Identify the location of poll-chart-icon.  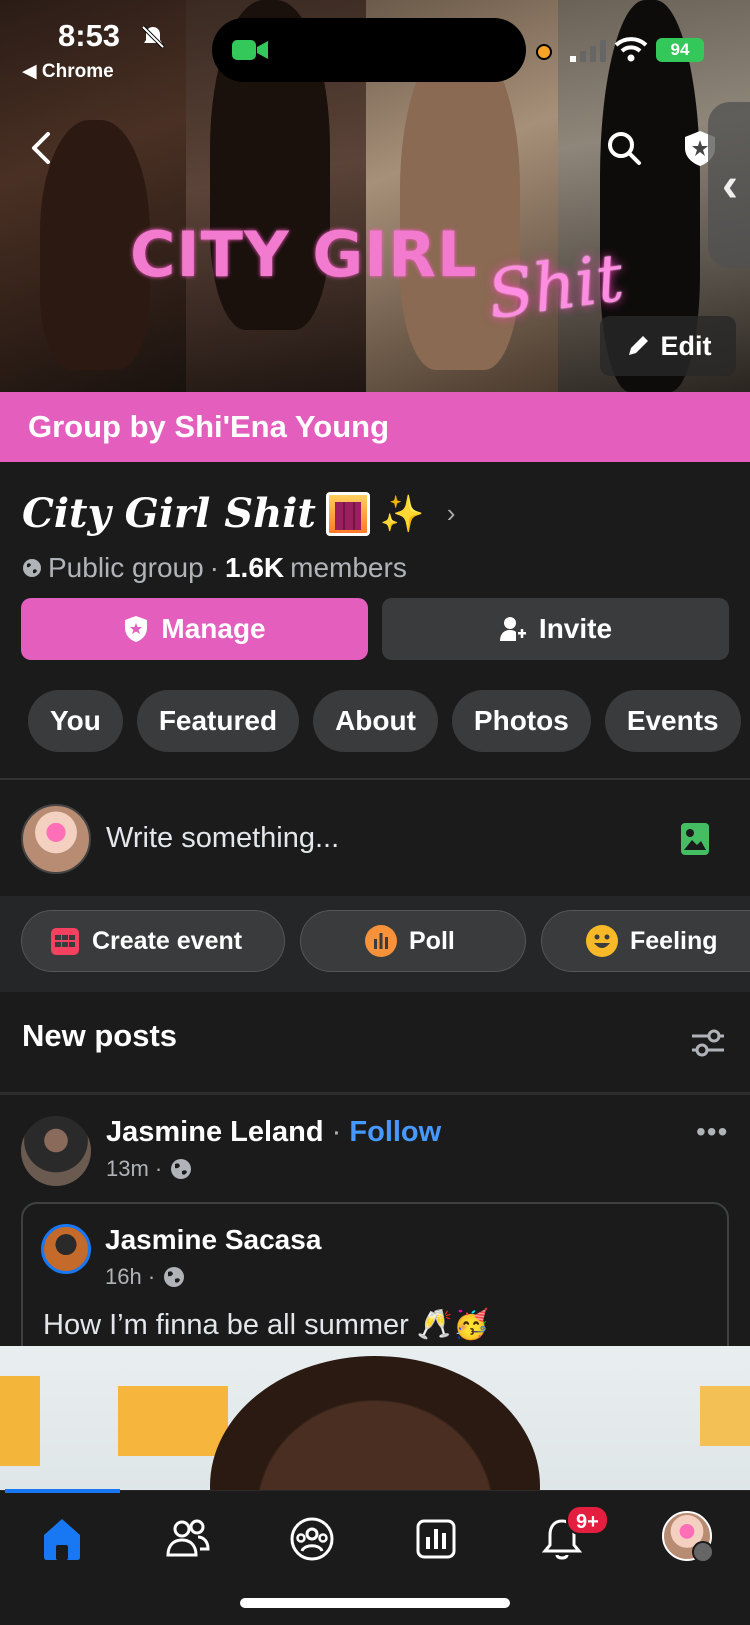
(381, 941).